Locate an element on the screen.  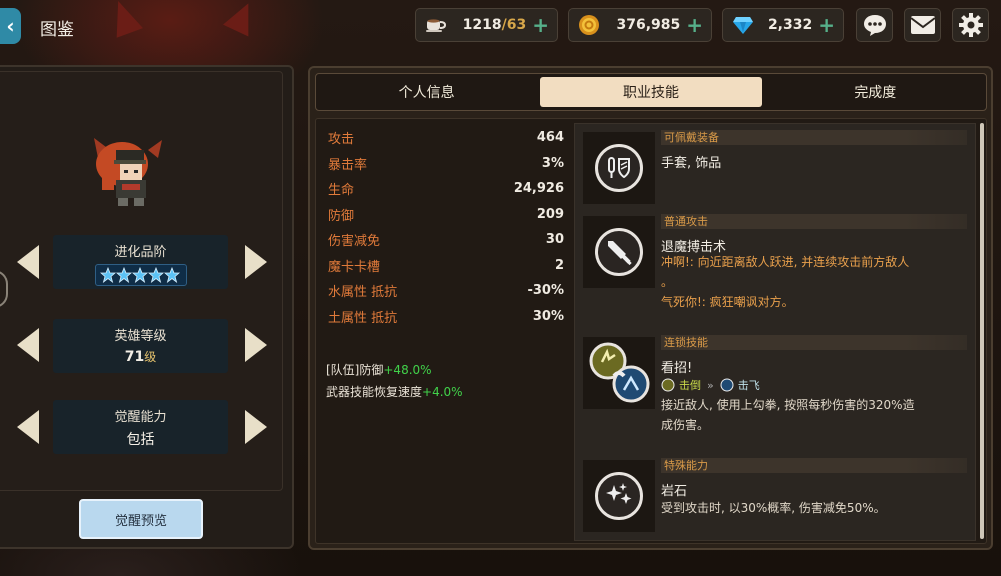
bonus-row: 武器技能恢复速度+4.0% is located at coordinates (394, 392).